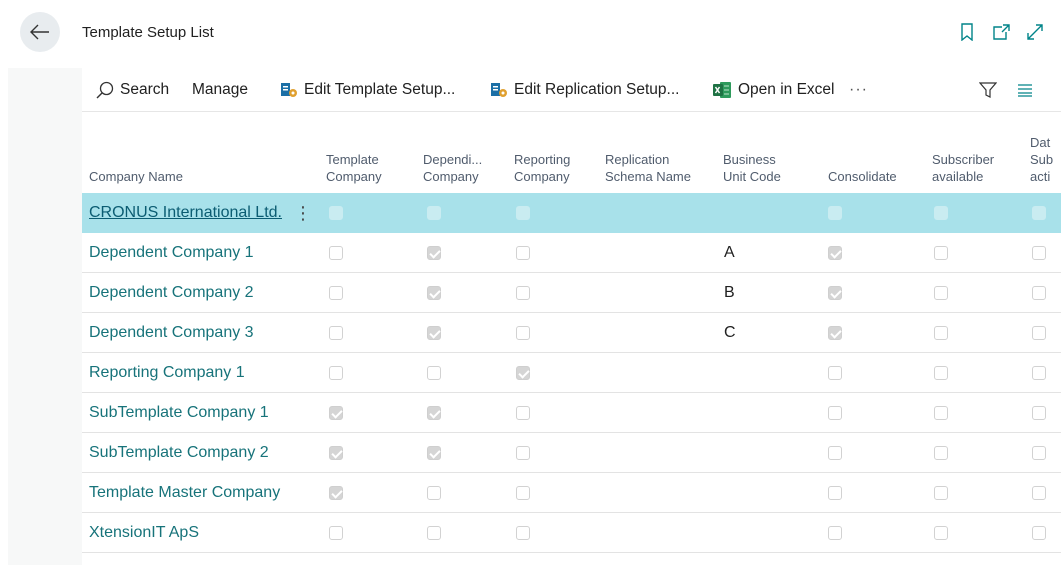  I want to click on business-unit-code: C, so click(730, 332).